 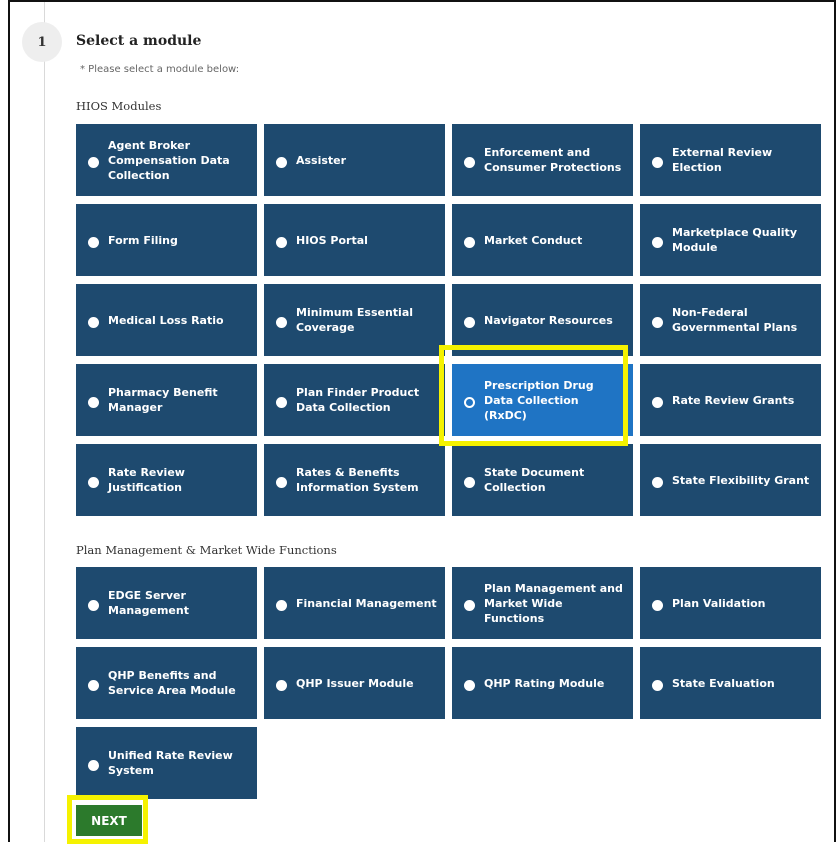 What do you see at coordinates (733, 400) in the screenshot?
I see `module-tile-label: Rate Review Grants` at bounding box center [733, 400].